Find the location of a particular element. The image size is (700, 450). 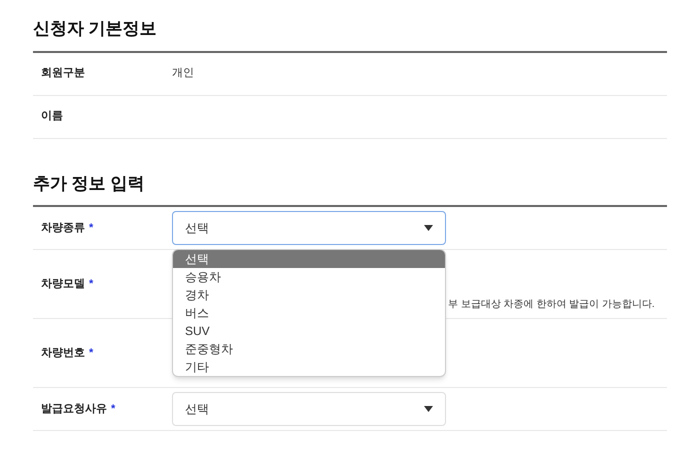

field-value: 개인 is located at coordinates (183, 74).